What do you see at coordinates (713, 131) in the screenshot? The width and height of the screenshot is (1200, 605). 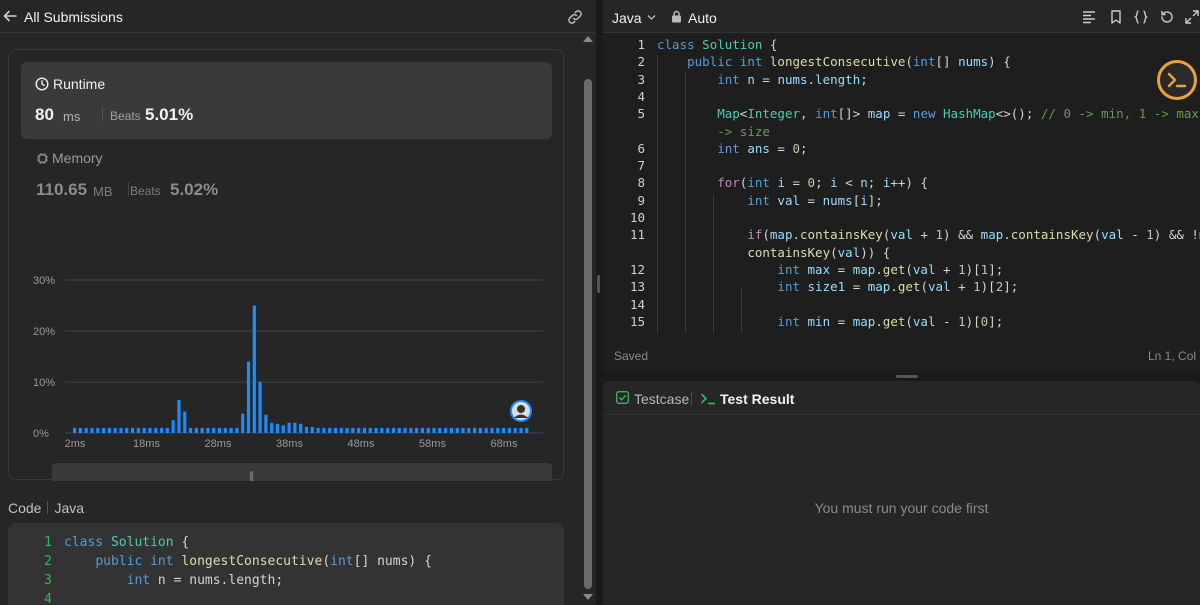 I see `editor-code-line: -> size` at bounding box center [713, 131].